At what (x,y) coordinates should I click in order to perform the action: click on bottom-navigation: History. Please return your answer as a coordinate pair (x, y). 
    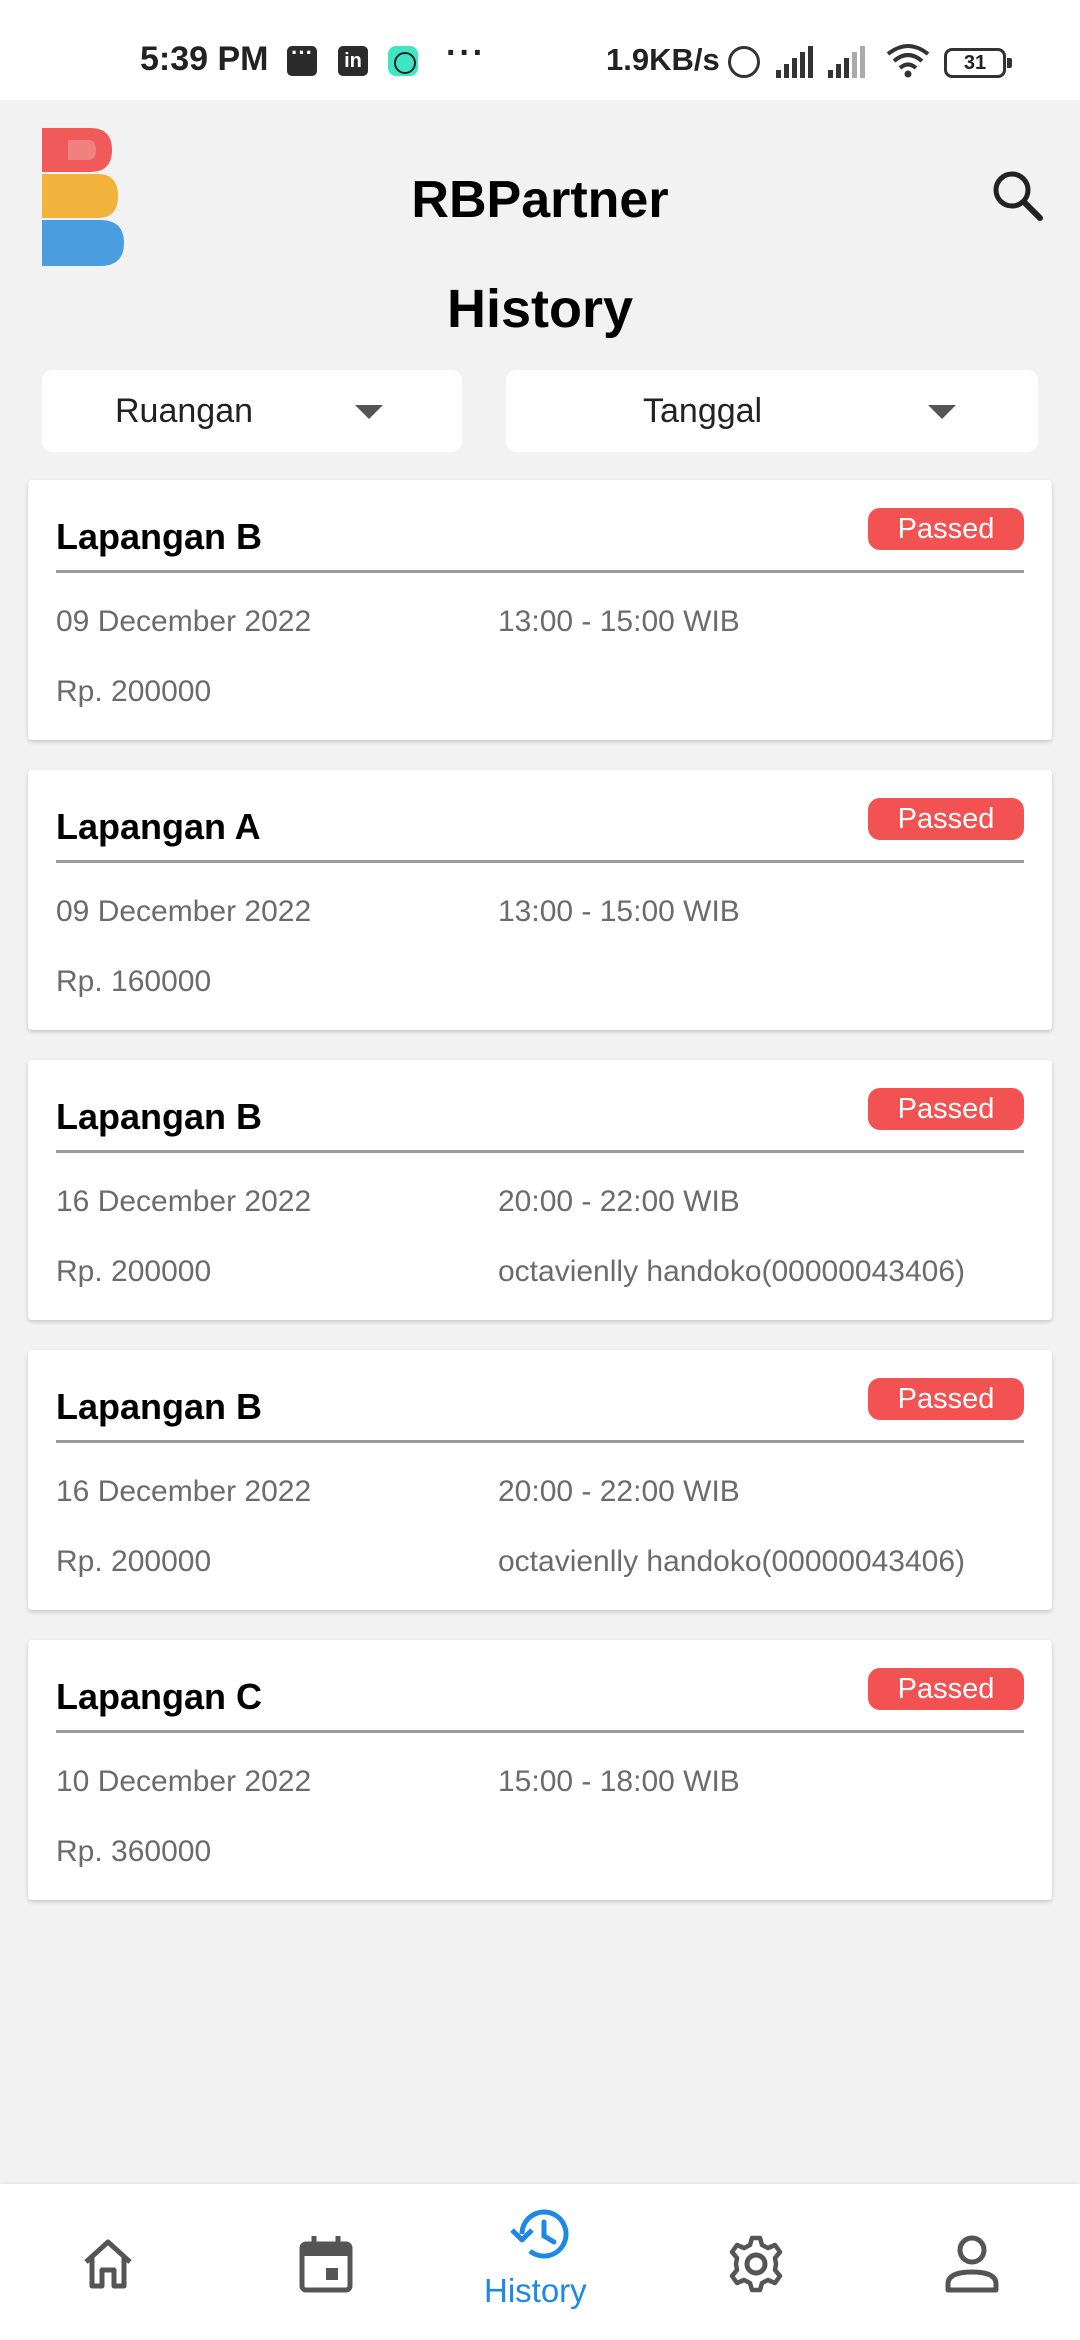
    Looking at the image, I should click on (540, 2262).